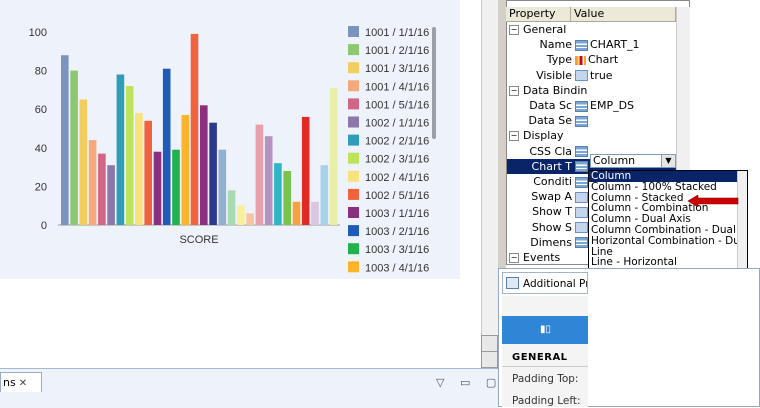  I want to click on property-row: Name CHART_1, so click(591, 44).